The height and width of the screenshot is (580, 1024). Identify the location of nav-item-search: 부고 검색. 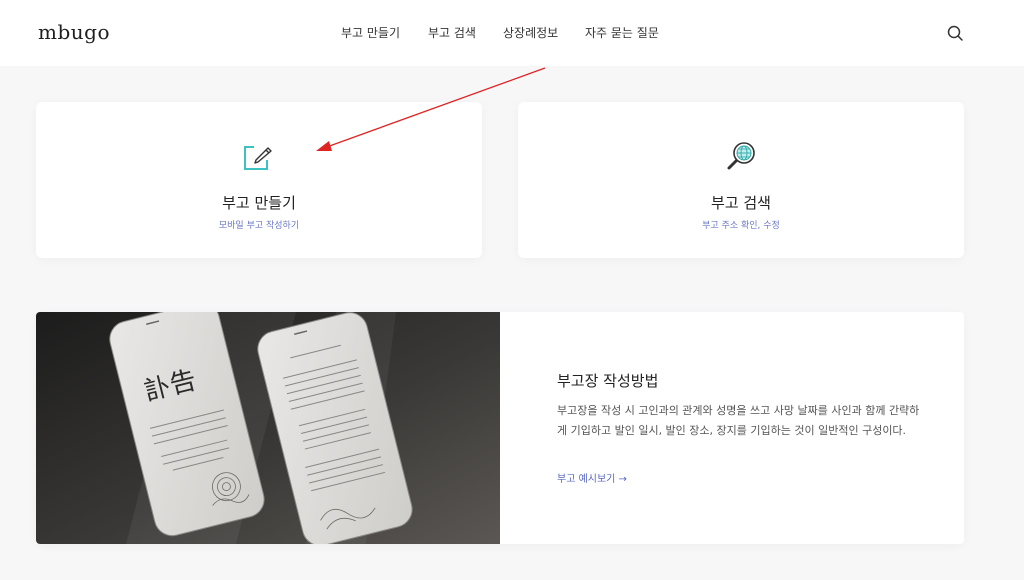
(452, 32).